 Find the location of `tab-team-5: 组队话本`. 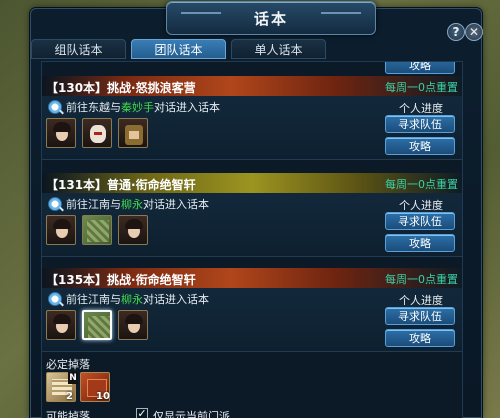

tab-team-5: 组队话本 is located at coordinates (78, 49).